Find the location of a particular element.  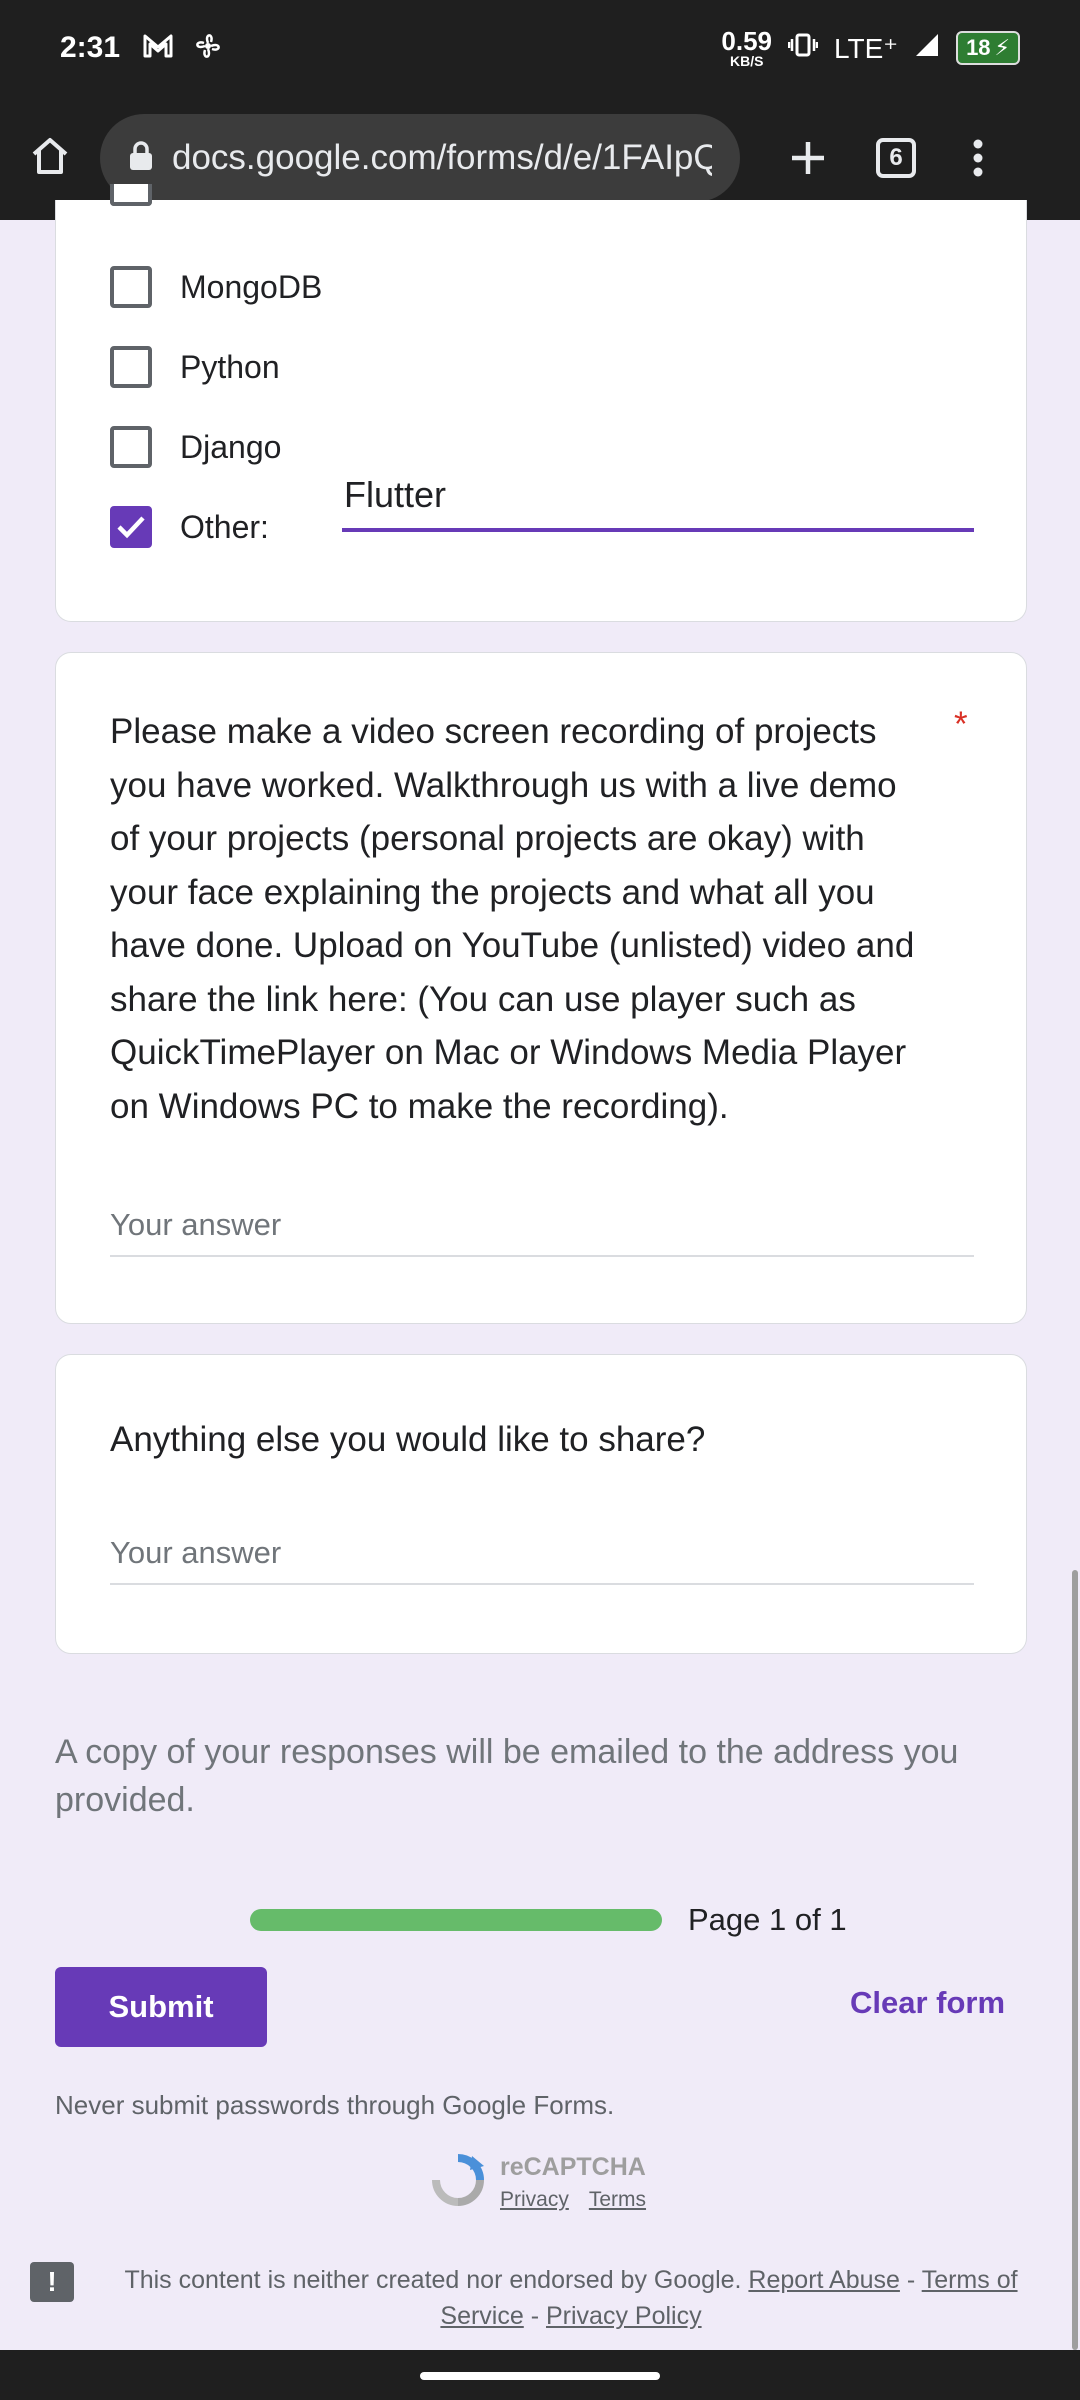

network-speed: 0.59 KB/S is located at coordinates (746, 48).